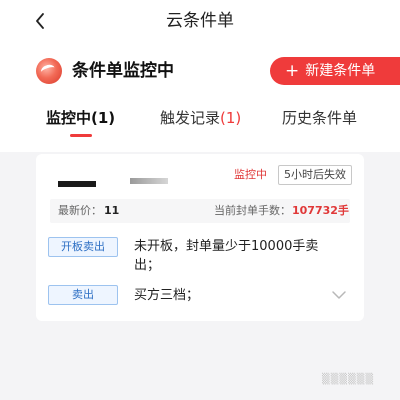  Describe the element at coordinates (83, 295) in the screenshot. I see `condition-tag-sell: 卖出` at that location.